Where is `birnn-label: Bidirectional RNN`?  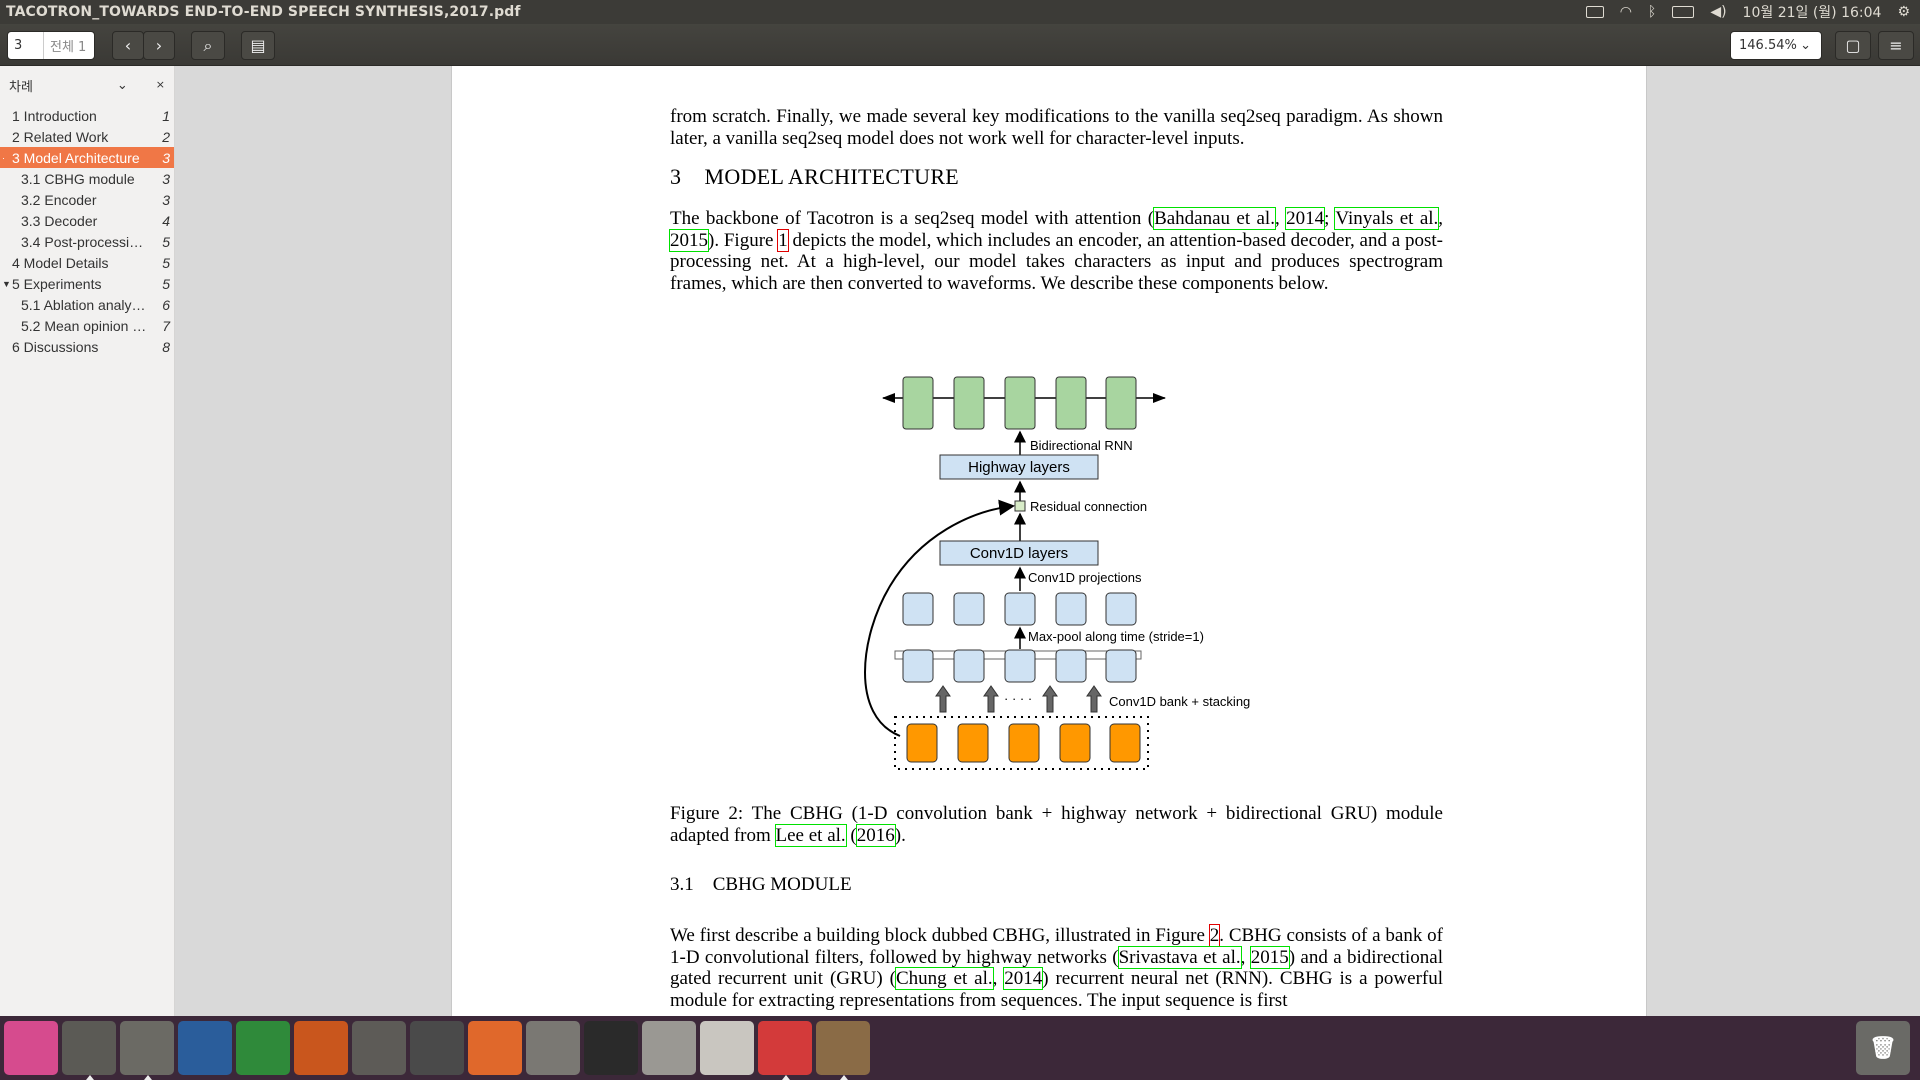
birnn-label: Bidirectional RNN is located at coordinates (1081, 445).